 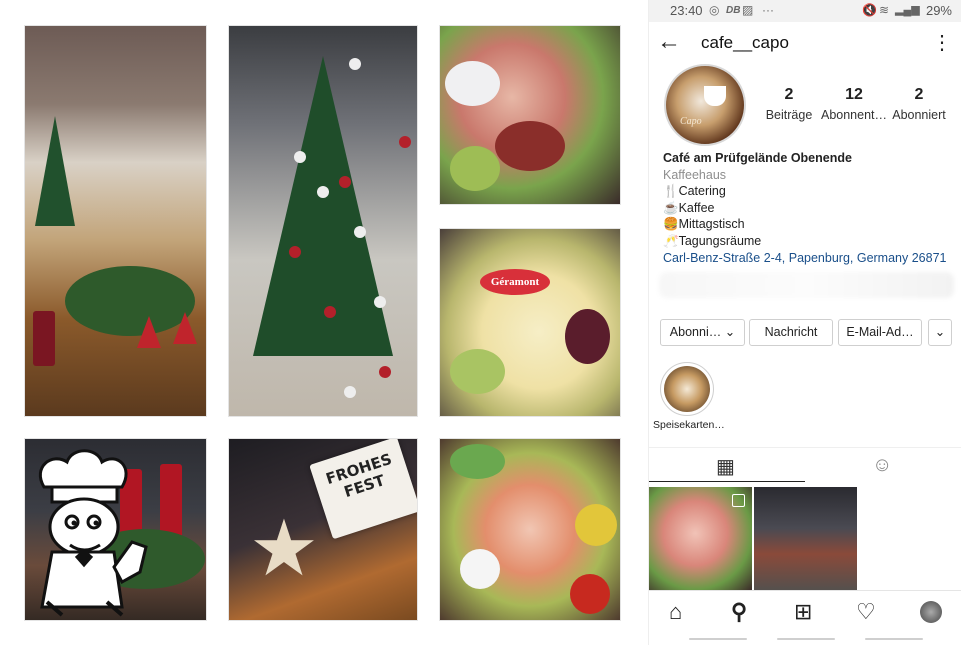 I want to click on following-button: Abonni… ⌄, so click(x=702, y=332).